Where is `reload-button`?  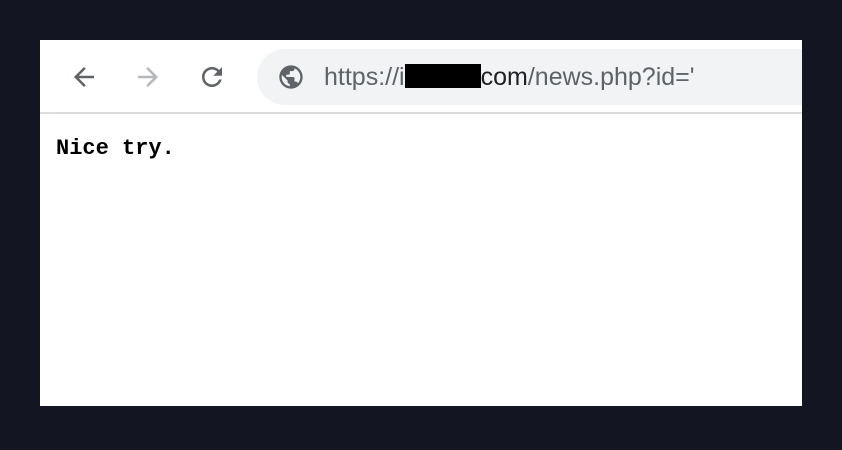
reload-button is located at coordinates (212, 77).